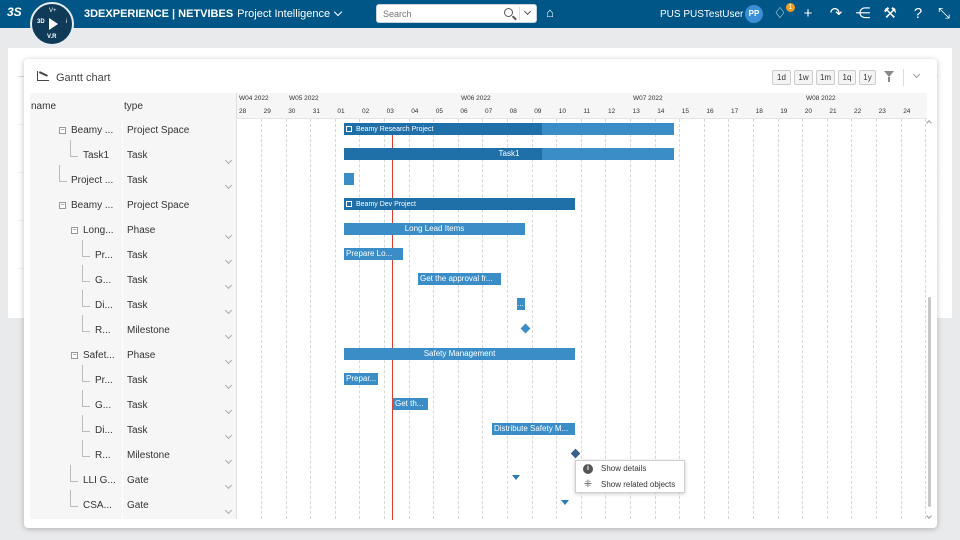 This screenshot has width=960, height=540. What do you see at coordinates (918, 14) in the screenshot?
I see `help-icon: ?` at bounding box center [918, 14].